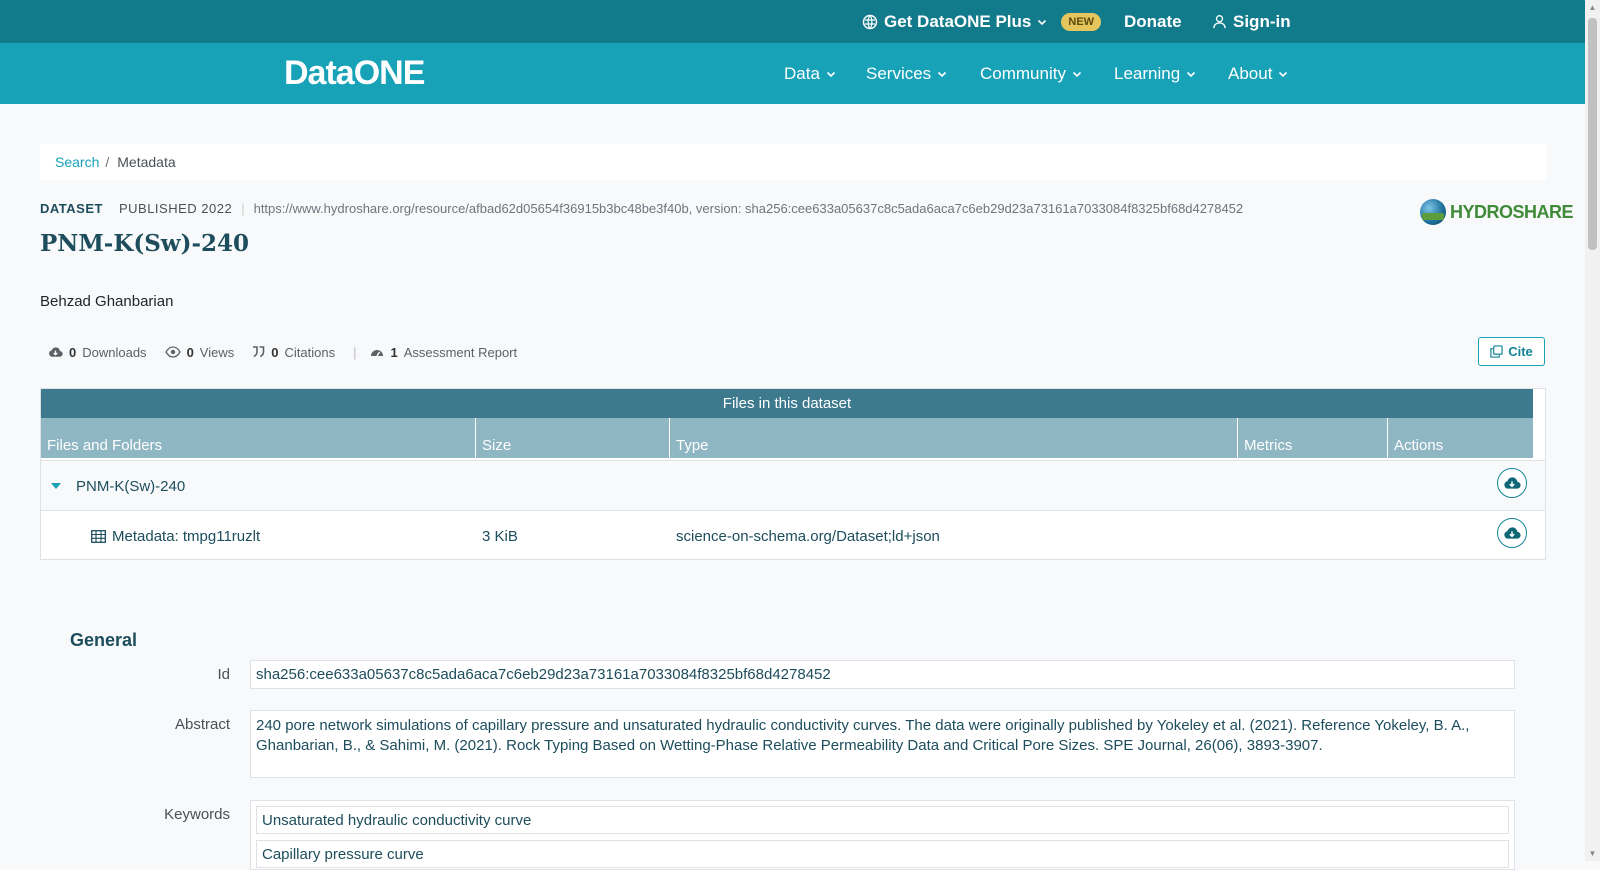 The image size is (1600, 870). I want to click on views-count: 0, so click(190, 352).